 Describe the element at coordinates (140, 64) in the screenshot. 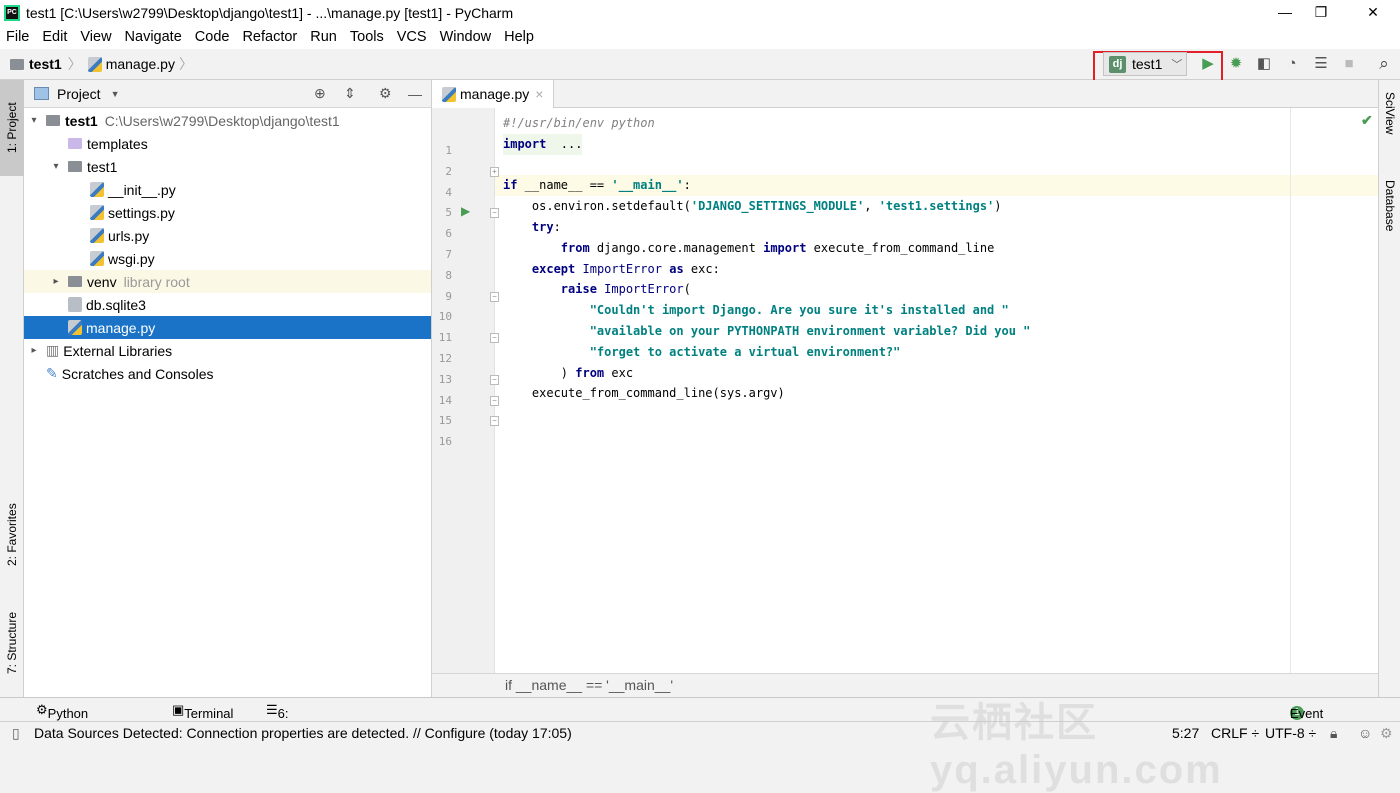

I see `breadcrumb-file: manage.py` at that location.